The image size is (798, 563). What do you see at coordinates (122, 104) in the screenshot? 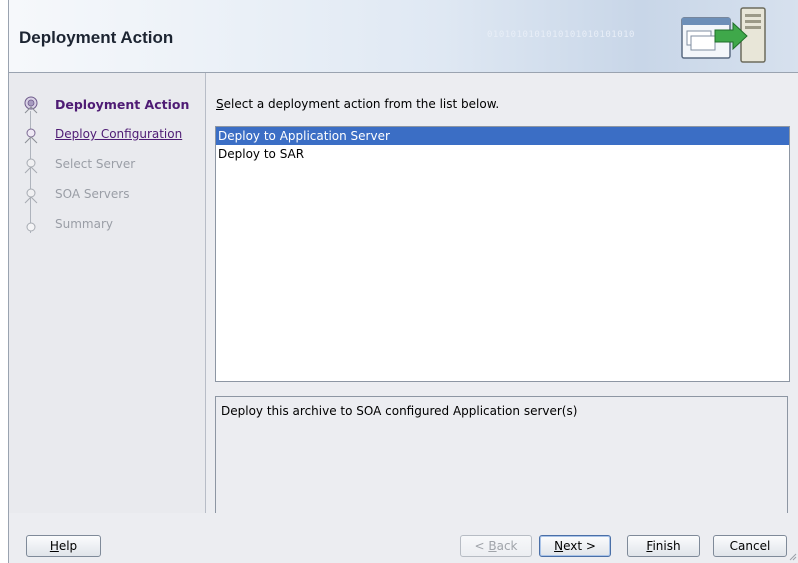
I see `step-label: Deployment Action` at bounding box center [122, 104].